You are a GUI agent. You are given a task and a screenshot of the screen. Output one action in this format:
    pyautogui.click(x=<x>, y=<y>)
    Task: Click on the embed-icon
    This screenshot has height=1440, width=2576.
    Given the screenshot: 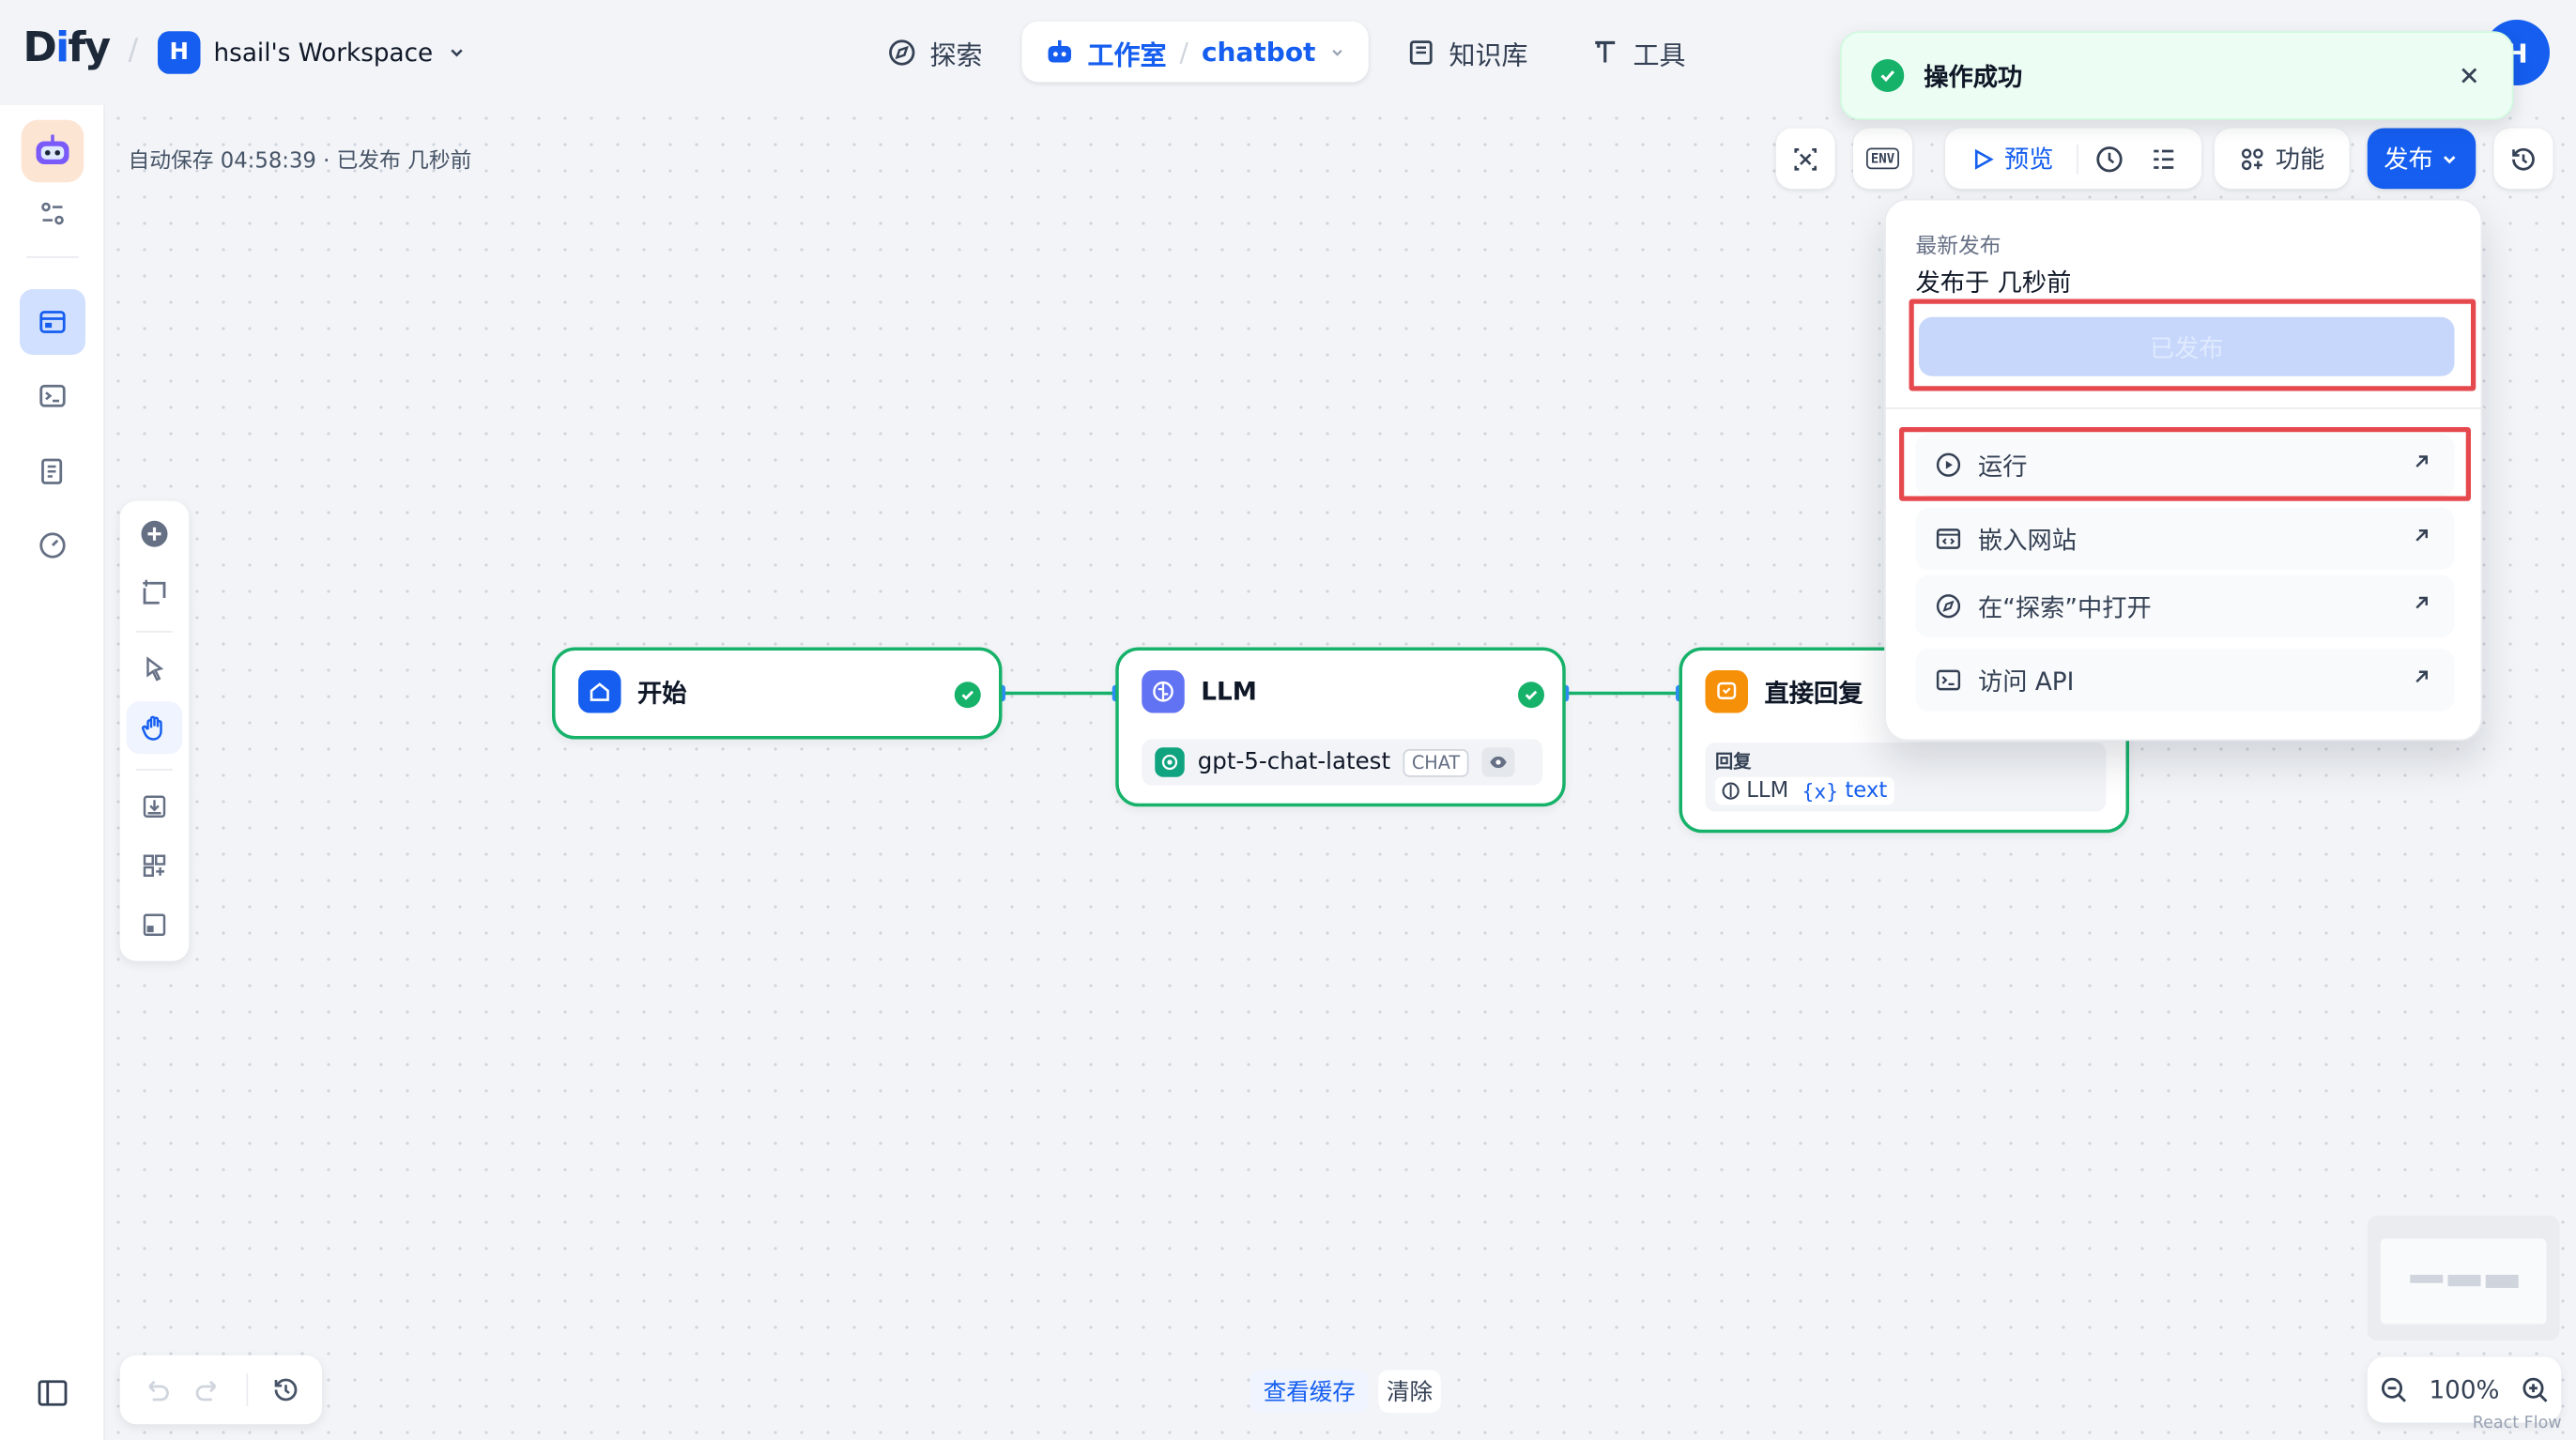 What is the action you would take?
    pyautogui.click(x=1949, y=539)
    